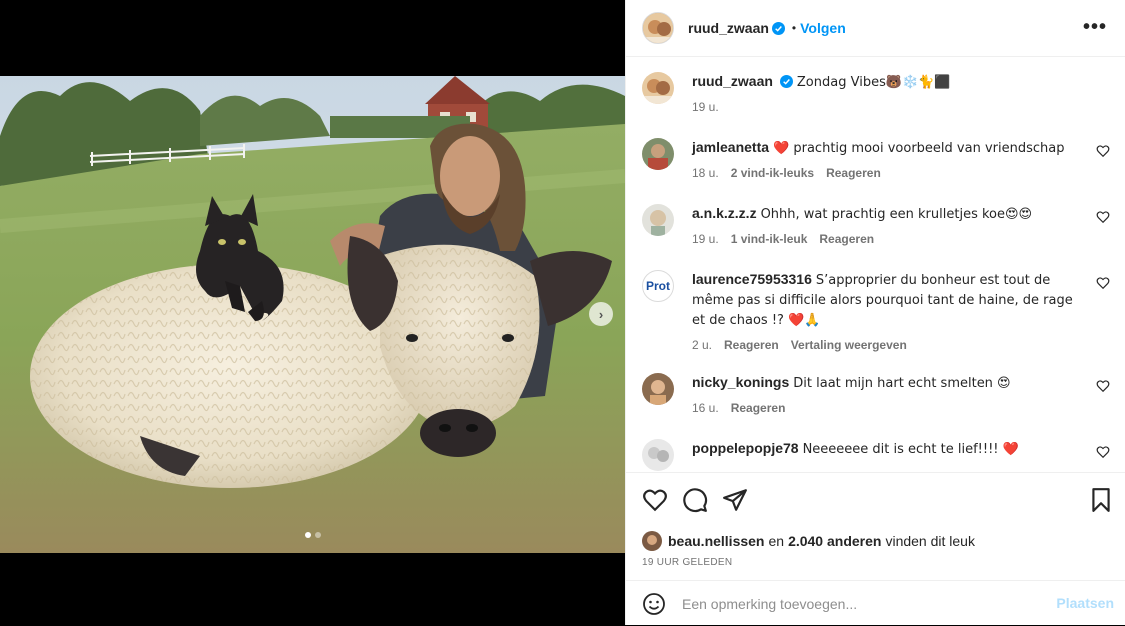 Image resolution: width=1125 pixels, height=626 pixels. I want to click on author-username: ruud_zwaan, so click(728, 28).